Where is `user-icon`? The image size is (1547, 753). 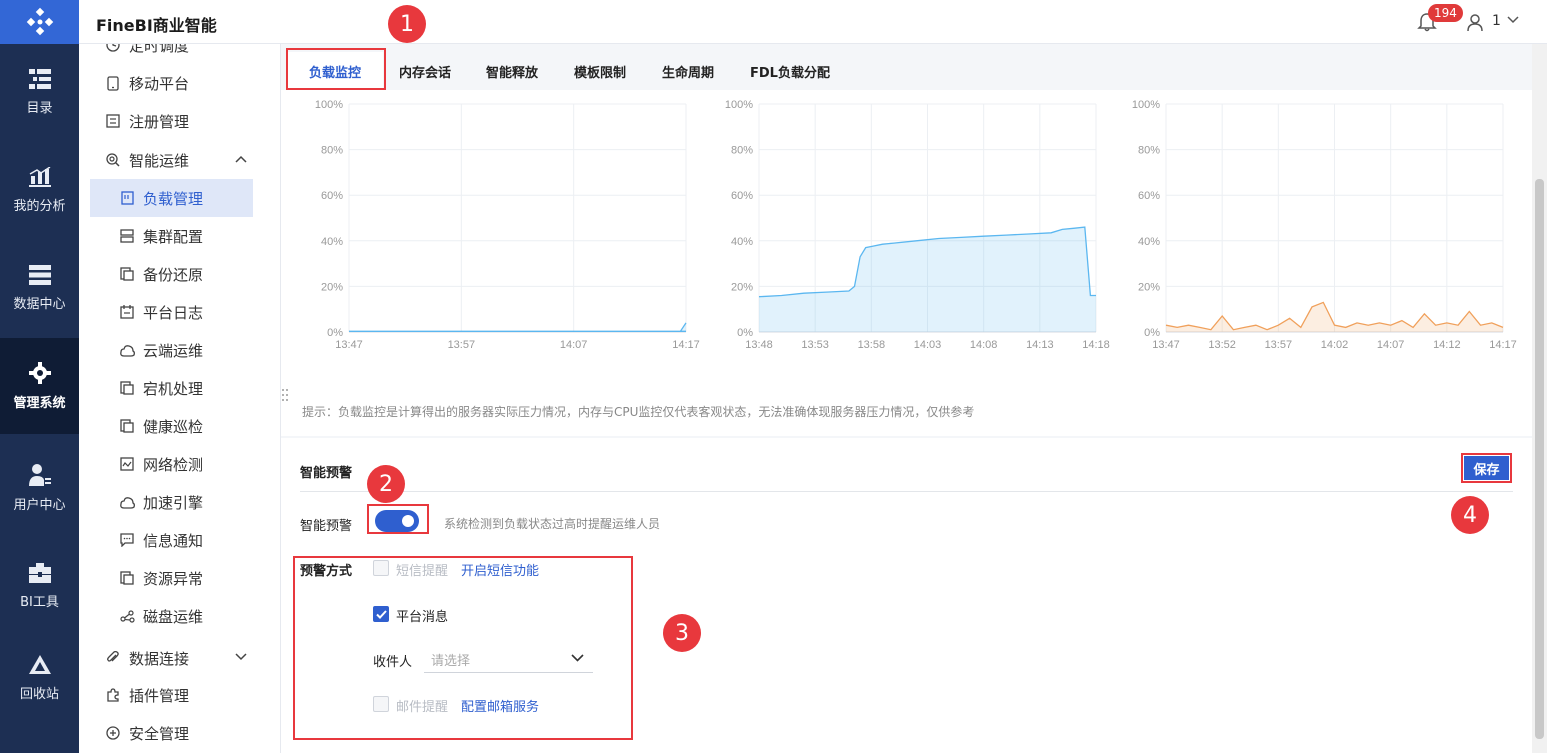 user-icon is located at coordinates (1475, 22).